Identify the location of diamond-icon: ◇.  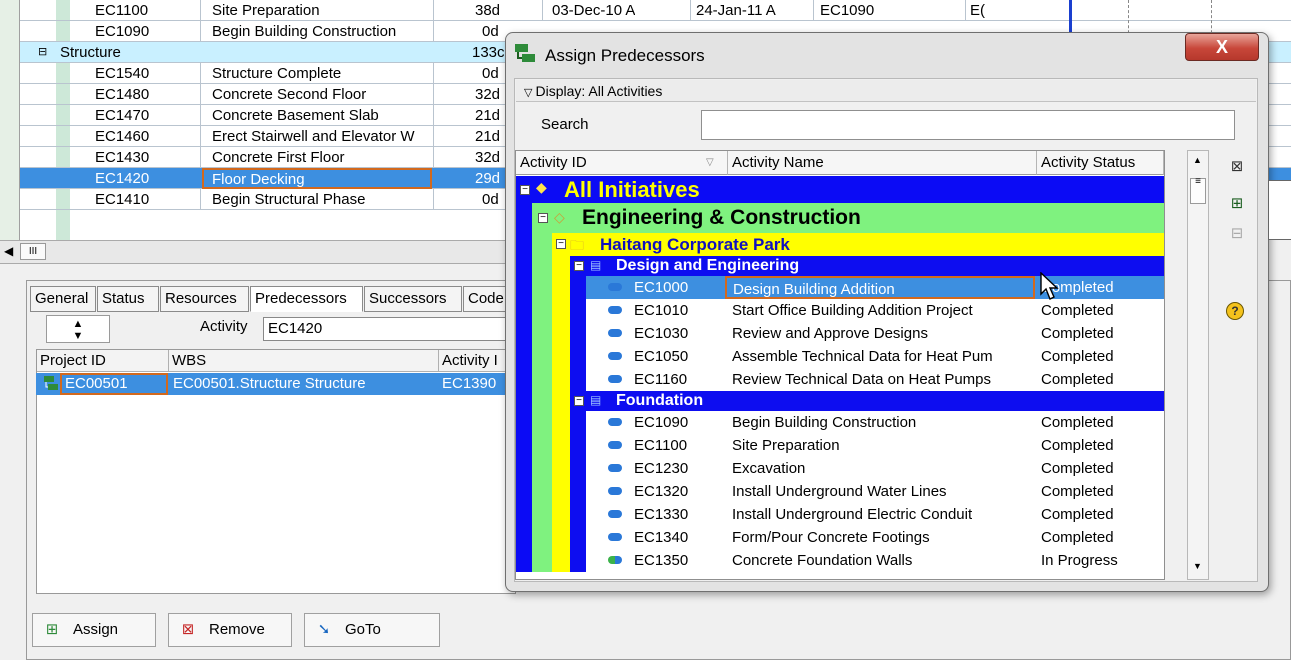
(559, 217).